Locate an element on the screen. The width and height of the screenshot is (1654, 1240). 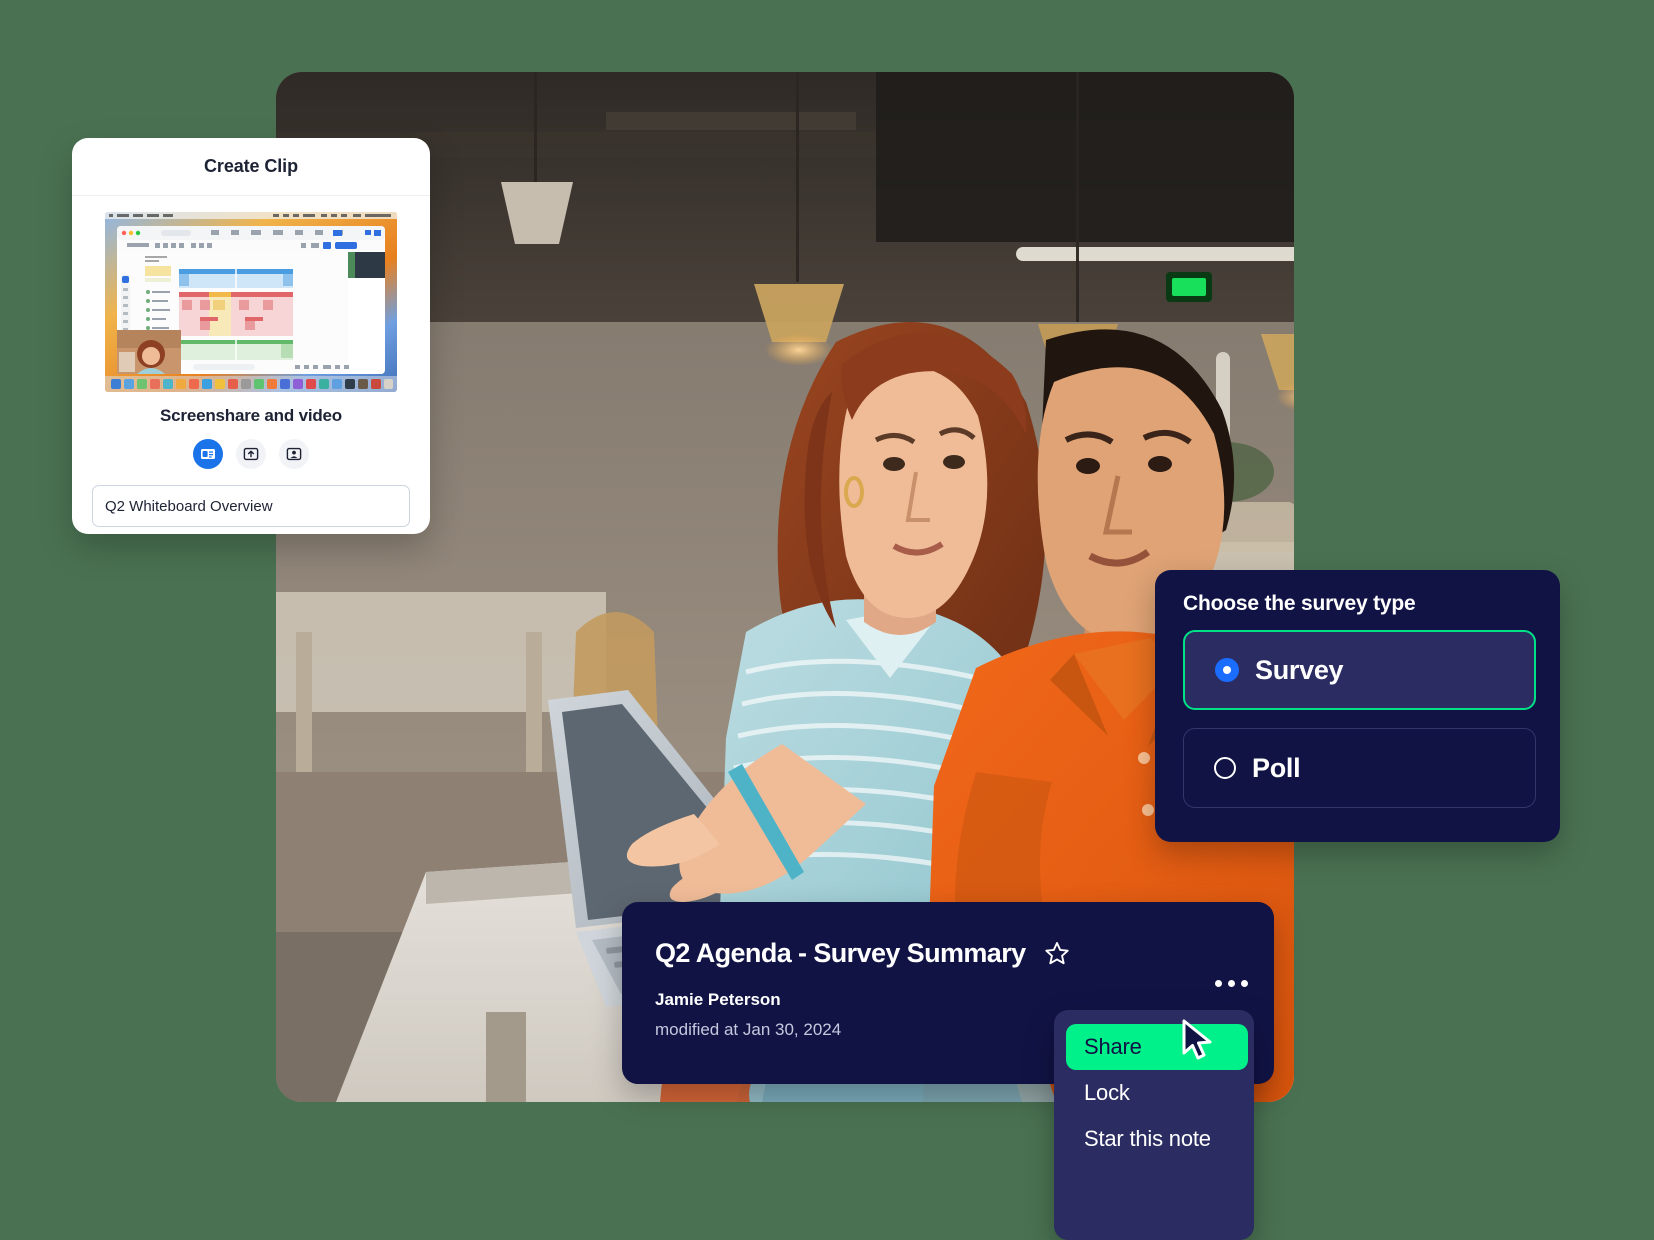
radio-unselected-icon is located at coordinates (1225, 768).